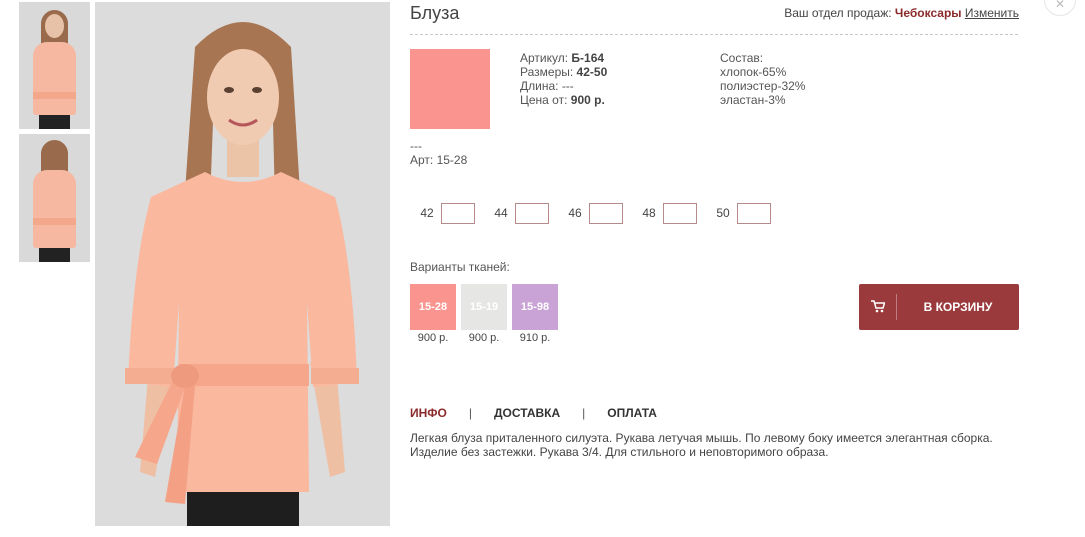 The width and height of the screenshot is (1085, 537). Describe the element at coordinates (632, 413) in the screenshot. I see `tab-payment: ОПЛАТА` at that location.